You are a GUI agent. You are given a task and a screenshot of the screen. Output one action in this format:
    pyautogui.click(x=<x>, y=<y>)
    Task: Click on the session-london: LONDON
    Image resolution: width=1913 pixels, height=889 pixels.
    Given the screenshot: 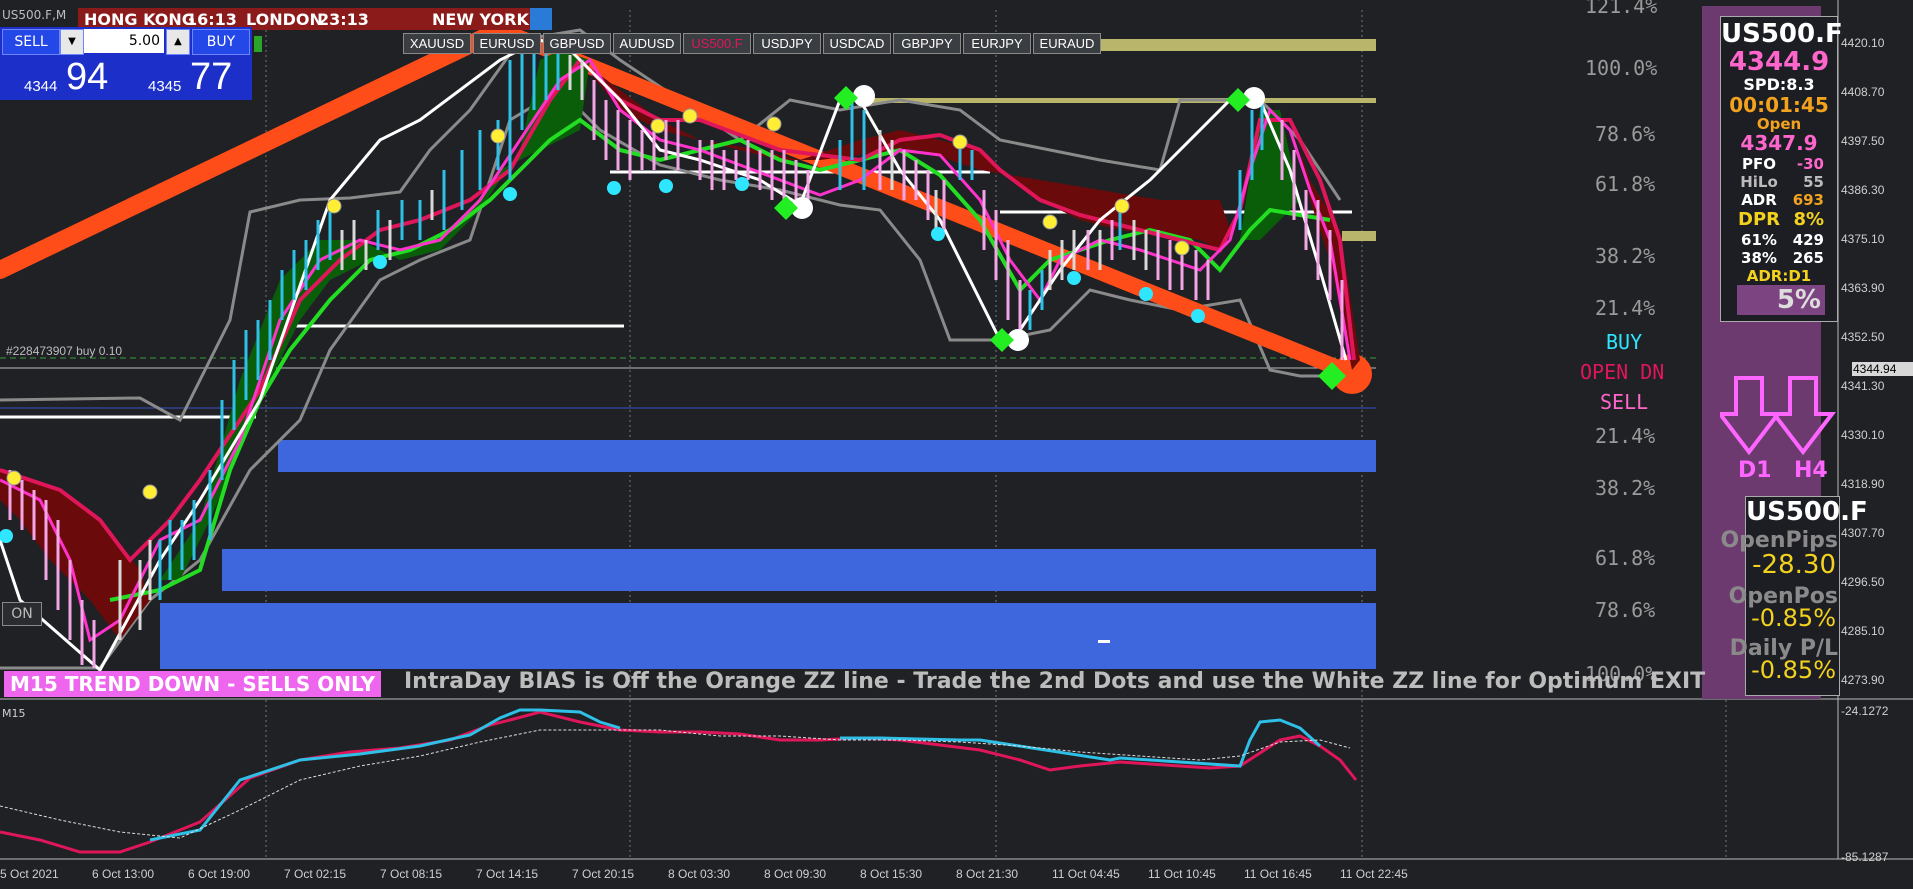 What is the action you would take?
    pyautogui.click(x=284, y=19)
    